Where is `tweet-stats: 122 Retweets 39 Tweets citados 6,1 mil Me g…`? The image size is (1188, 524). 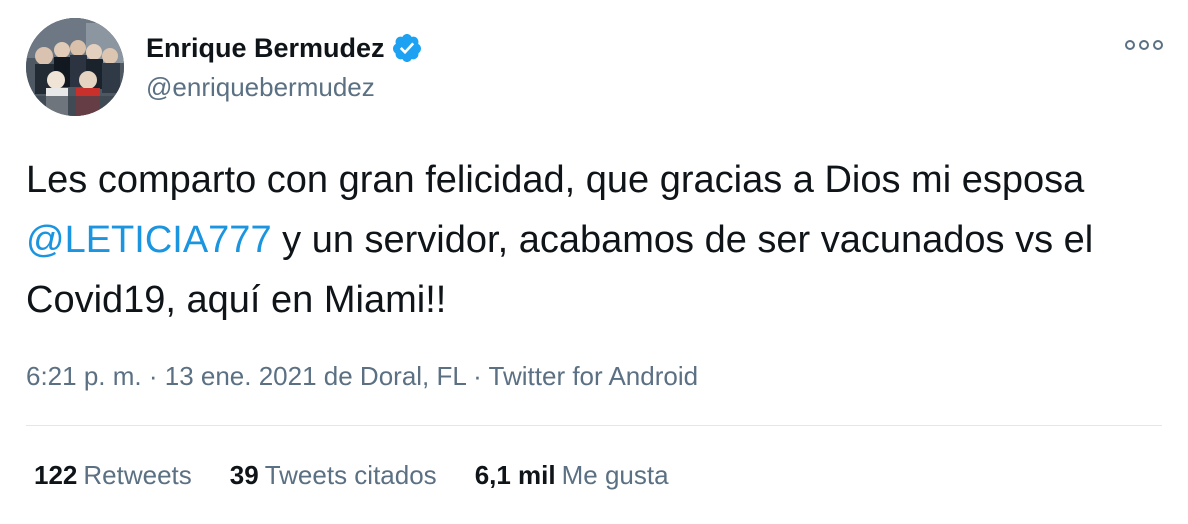
tweet-stats: 122 Retweets 39 Tweets citados 6,1 mil Me g… is located at coordinates (370, 475).